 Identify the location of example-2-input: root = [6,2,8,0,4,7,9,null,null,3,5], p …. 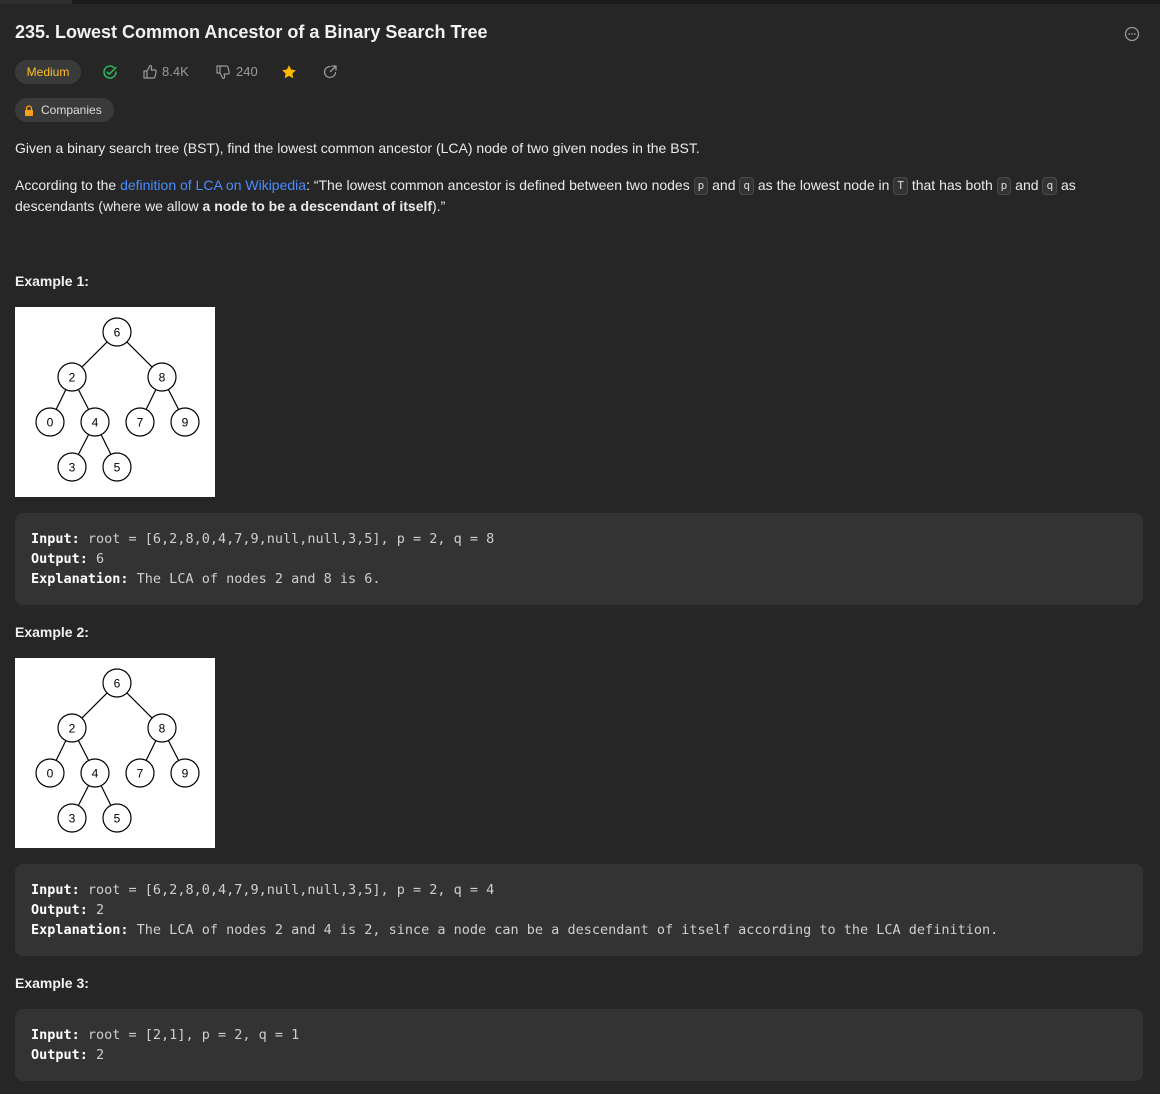
(287, 890).